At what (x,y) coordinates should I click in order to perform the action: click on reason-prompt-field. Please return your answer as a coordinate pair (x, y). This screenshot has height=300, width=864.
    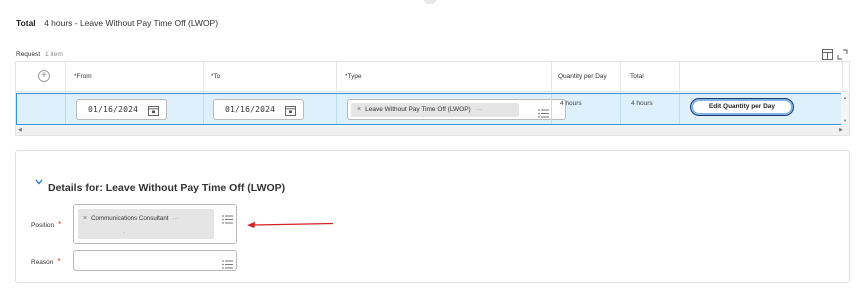
    Looking at the image, I should click on (155, 260).